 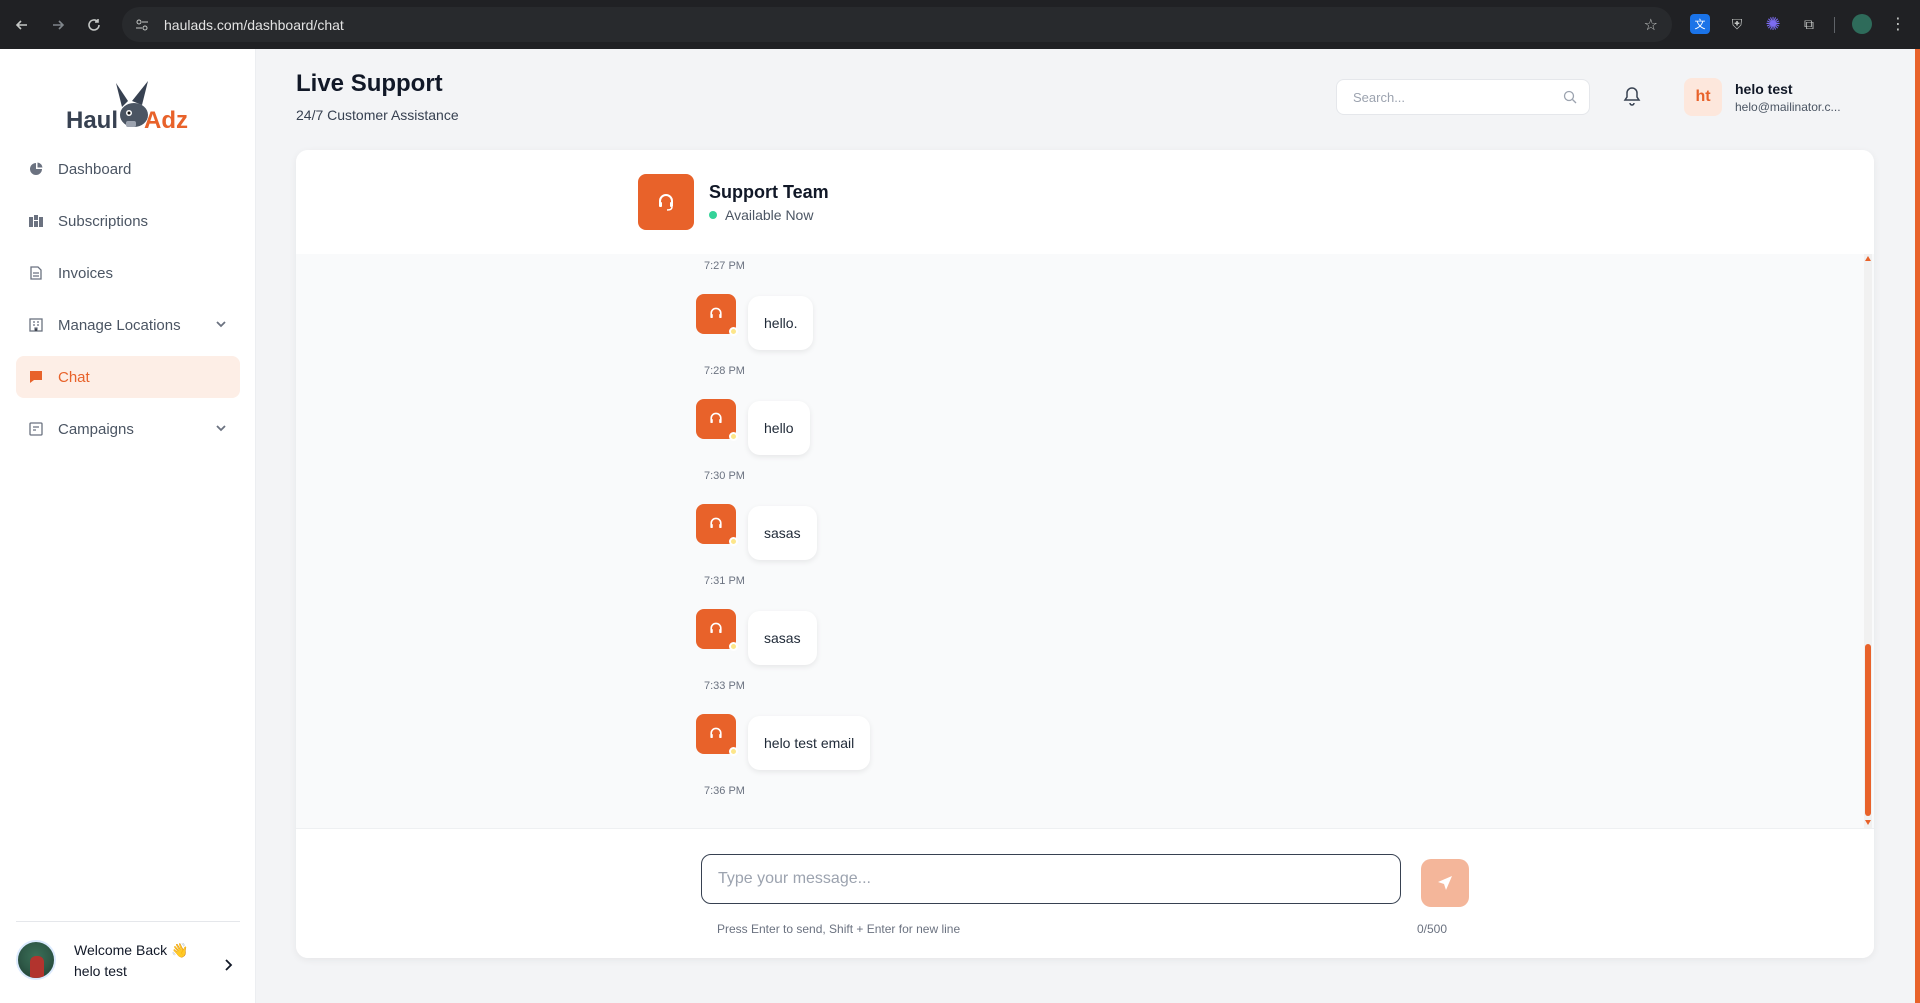 What do you see at coordinates (781, 323) in the screenshot?
I see `message-bubble: hello.` at bounding box center [781, 323].